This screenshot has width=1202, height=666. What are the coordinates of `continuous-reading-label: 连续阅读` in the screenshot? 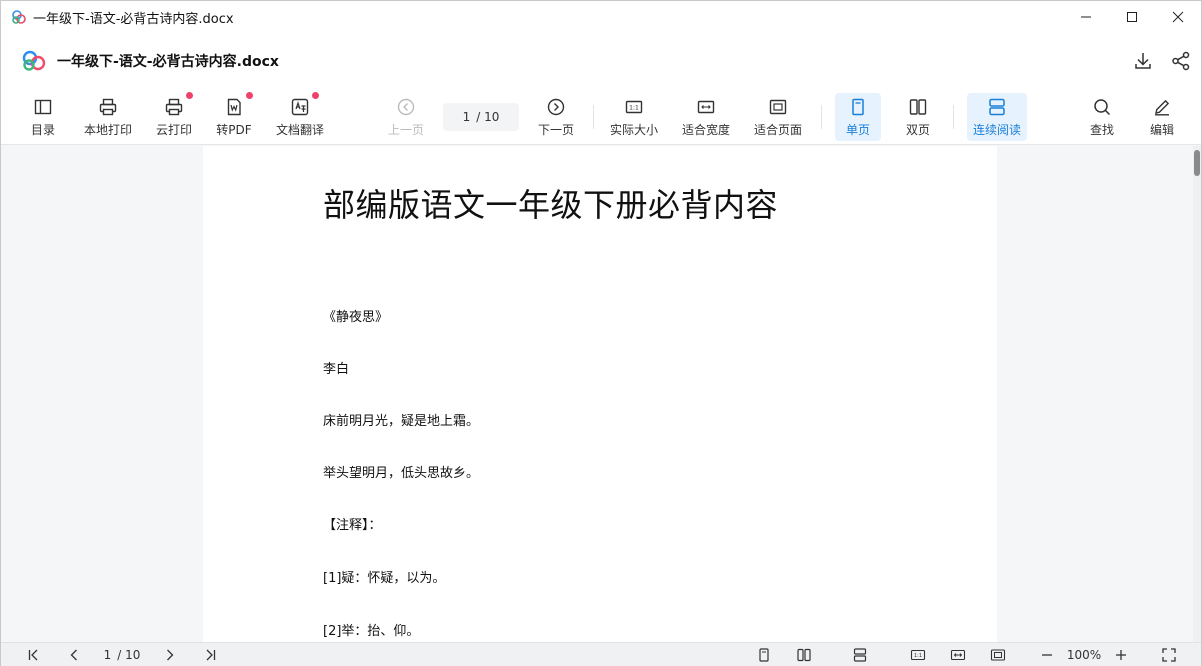 It's located at (996, 130).